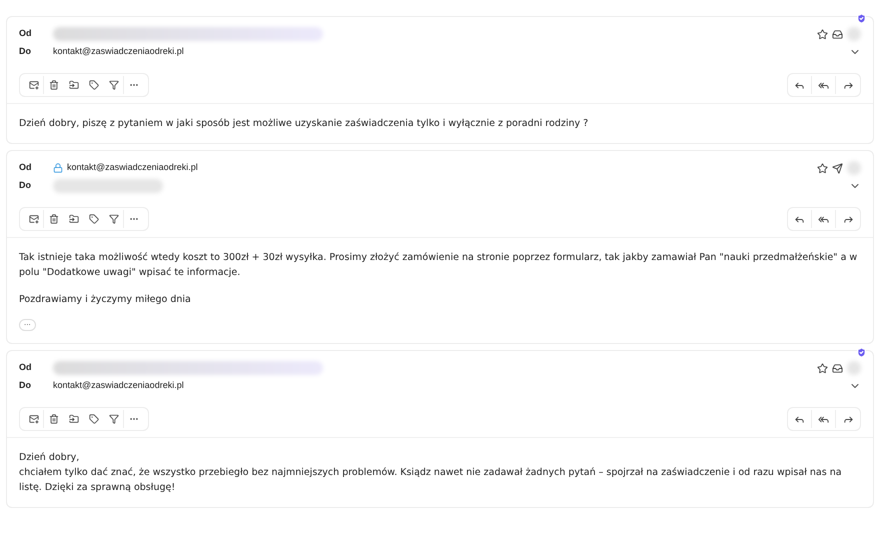 The image size is (880, 540). What do you see at coordinates (105, 300) in the screenshot?
I see `message-paragraph: Pozdrawiamy i życzymy miłego dnia` at bounding box center [105, 300].